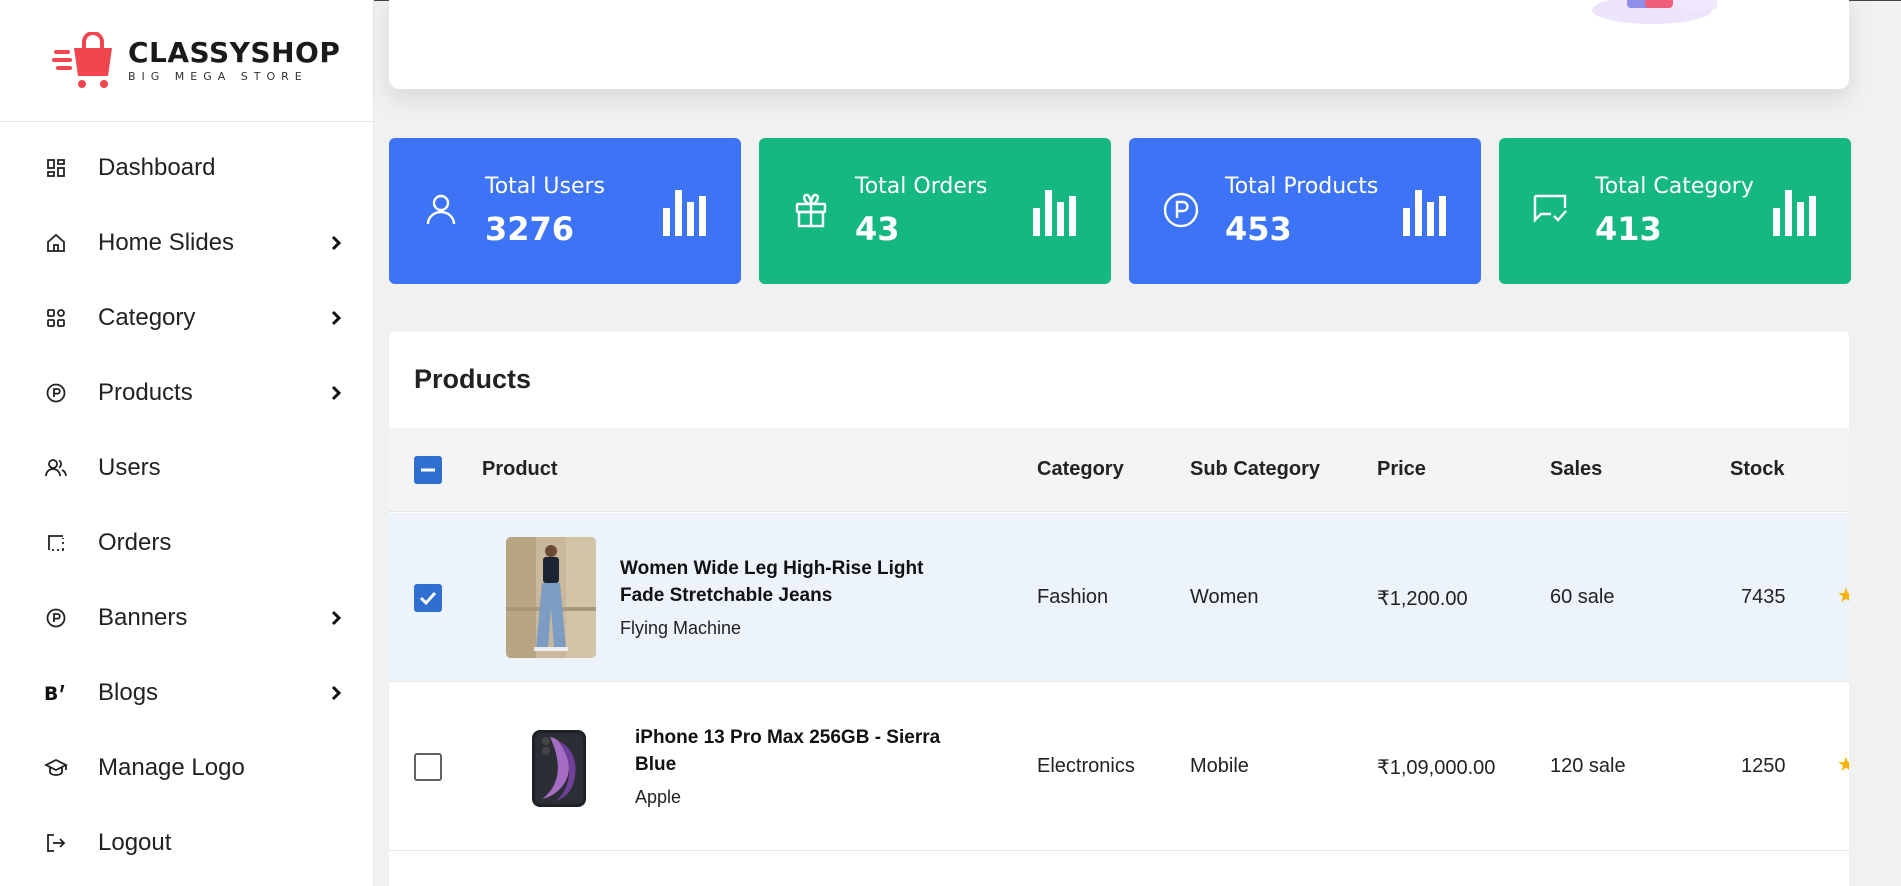 The width and height of the screenshot is (1901, 886). What do you see at coordinates (1588, 766) in the screenshot?
I see `product-sales: 120 sale` at bounding box center [1588, 766].